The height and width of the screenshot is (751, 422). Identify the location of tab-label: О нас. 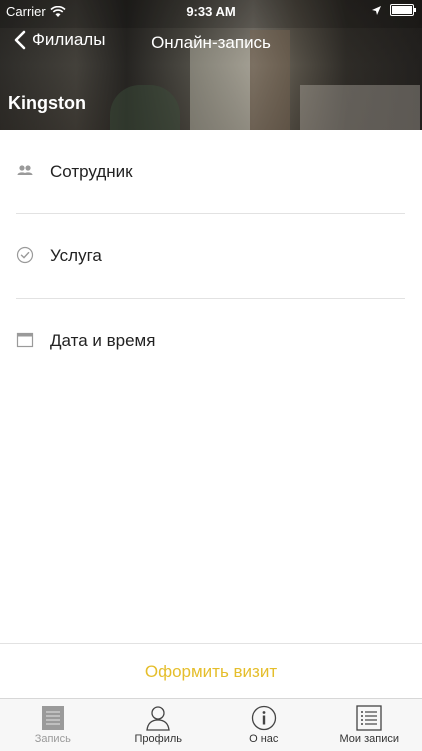
(263, 739).